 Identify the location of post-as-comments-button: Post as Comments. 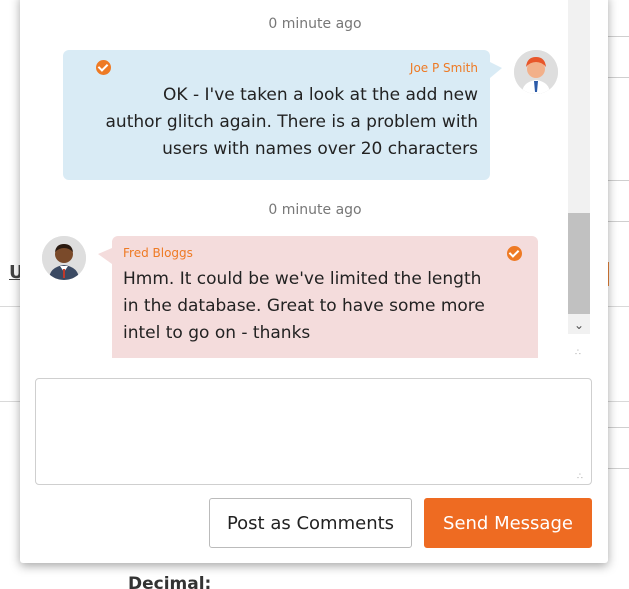
(310, 523).